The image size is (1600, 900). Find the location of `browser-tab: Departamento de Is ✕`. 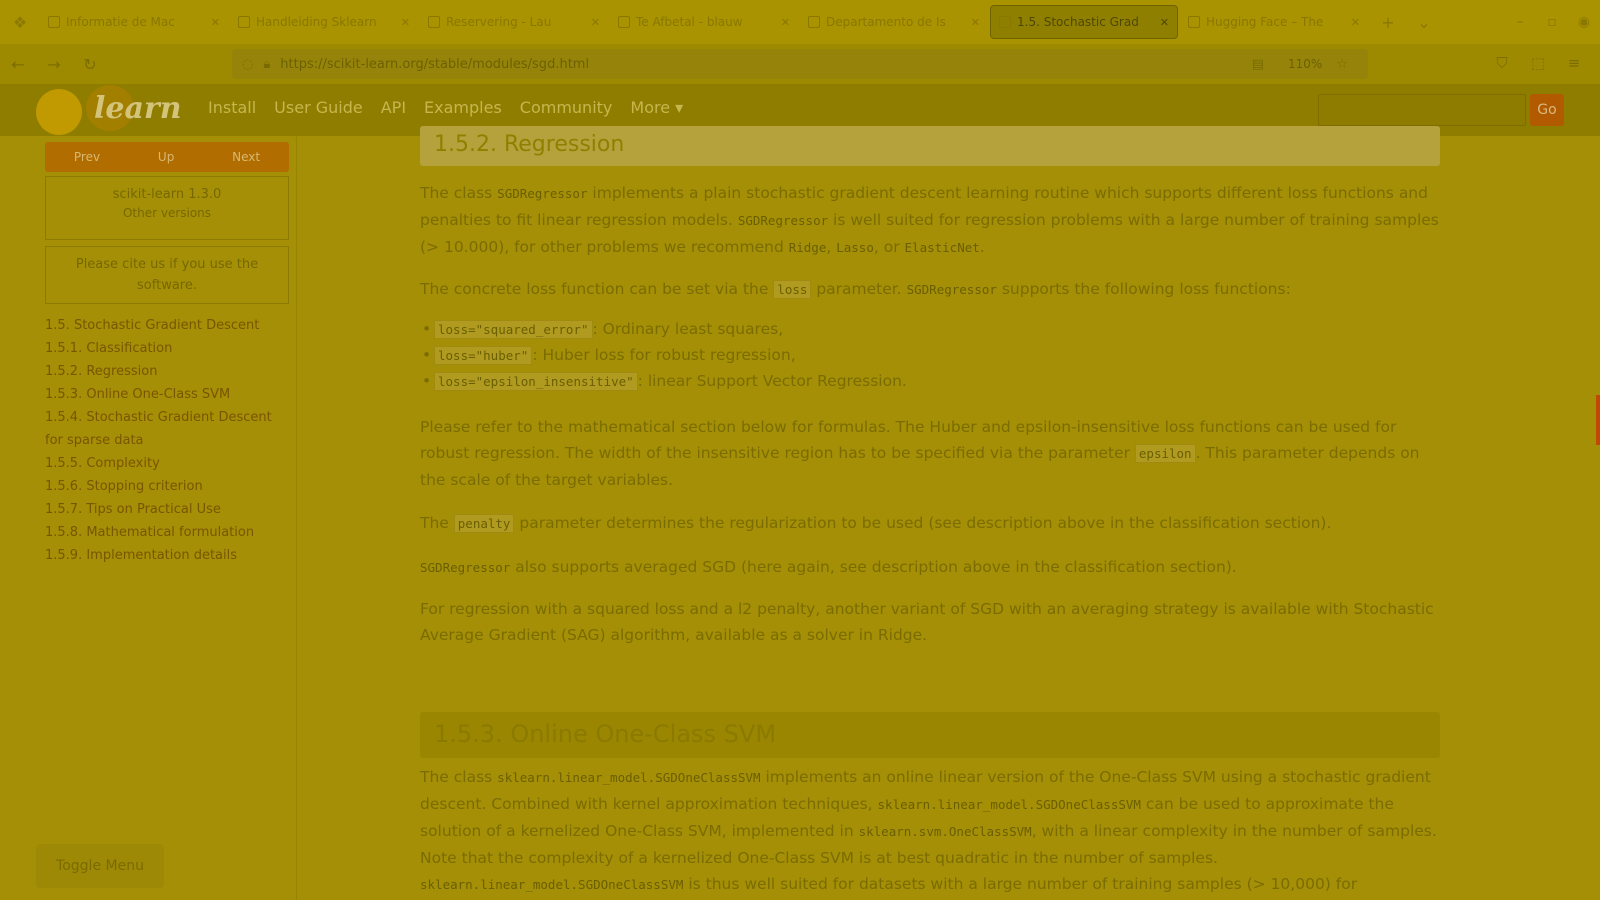

browser-tab: Departamento de Is ✕ is located at coordinates (894, 22).